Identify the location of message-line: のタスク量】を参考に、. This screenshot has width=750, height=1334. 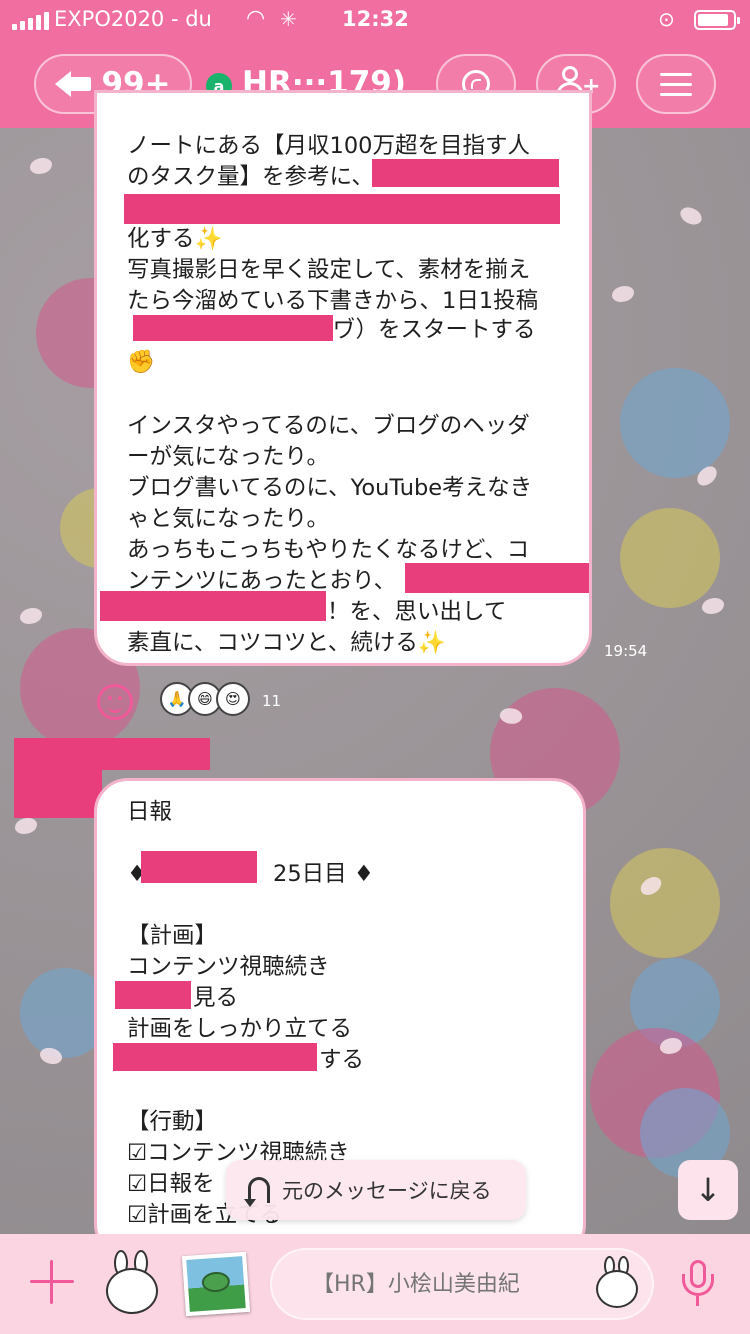
(250, 177).